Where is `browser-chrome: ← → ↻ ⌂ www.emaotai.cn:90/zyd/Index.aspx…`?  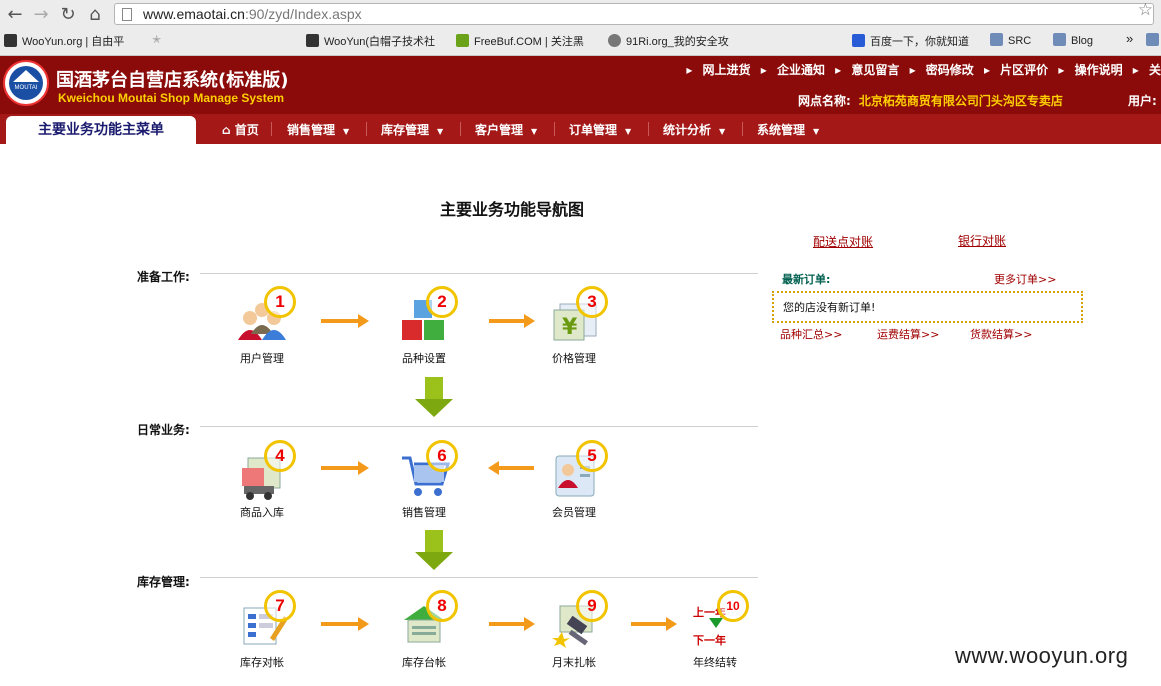 browser-chrome: ← → ↻ ⌂ www.emaotai.cn:90/zyd/Index.aspx… is located at coordinates (580, 40).